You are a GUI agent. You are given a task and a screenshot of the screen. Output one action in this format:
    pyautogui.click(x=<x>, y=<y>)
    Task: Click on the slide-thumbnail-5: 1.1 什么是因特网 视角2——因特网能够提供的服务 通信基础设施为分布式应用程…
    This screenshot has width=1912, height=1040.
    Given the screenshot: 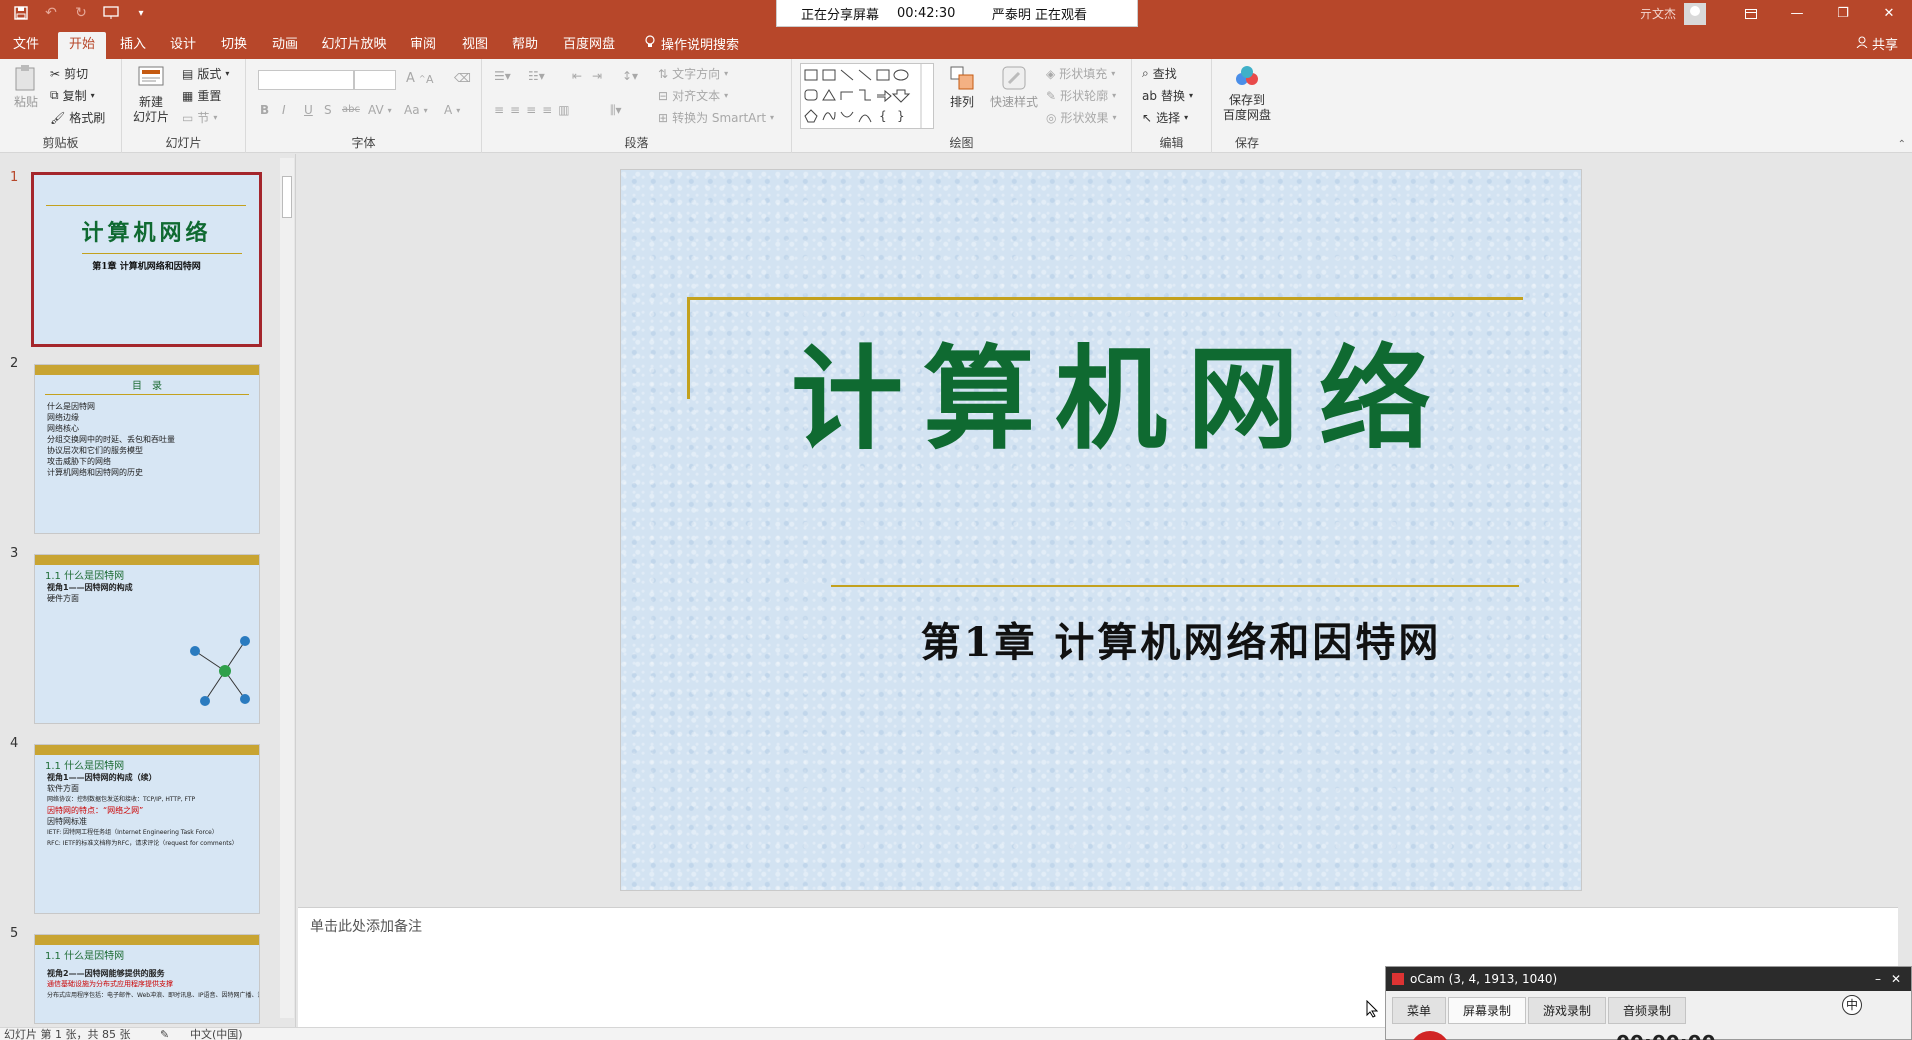 What is the action you would take?
    pyautogui.click(x=147, y=979)
    